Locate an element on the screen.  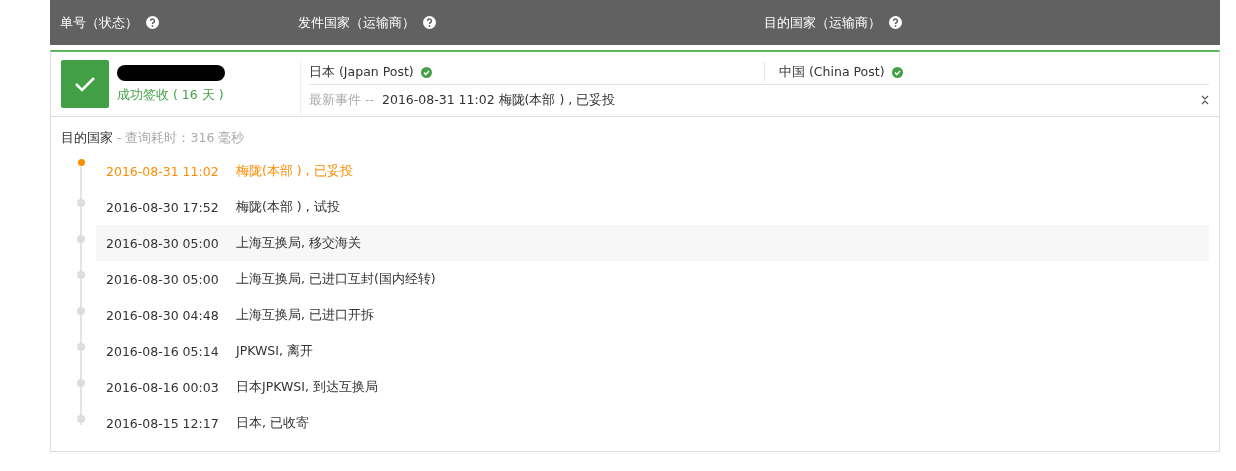
event-time: 2016-08-31 11:02 is located at coordinates (163, 171).